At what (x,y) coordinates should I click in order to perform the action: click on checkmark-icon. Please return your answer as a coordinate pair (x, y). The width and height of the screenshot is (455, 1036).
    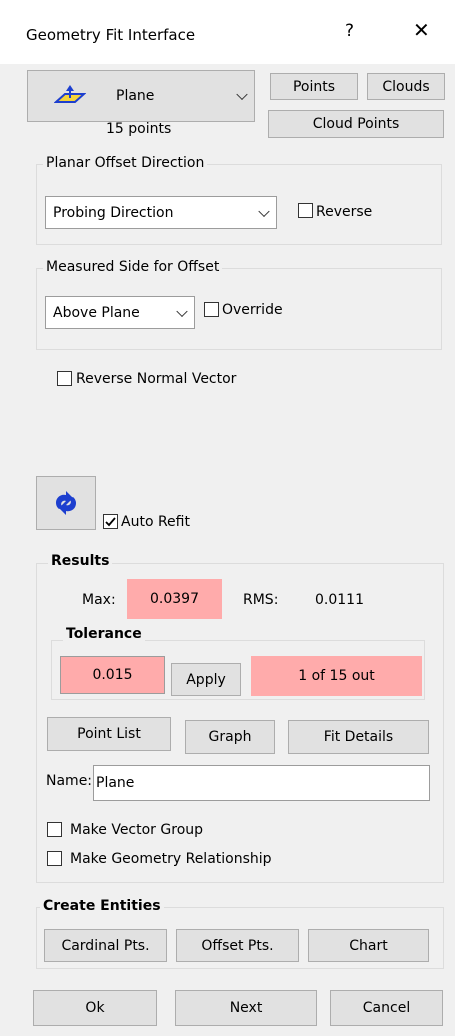
    Looking at the image, I should click on (110, 522).